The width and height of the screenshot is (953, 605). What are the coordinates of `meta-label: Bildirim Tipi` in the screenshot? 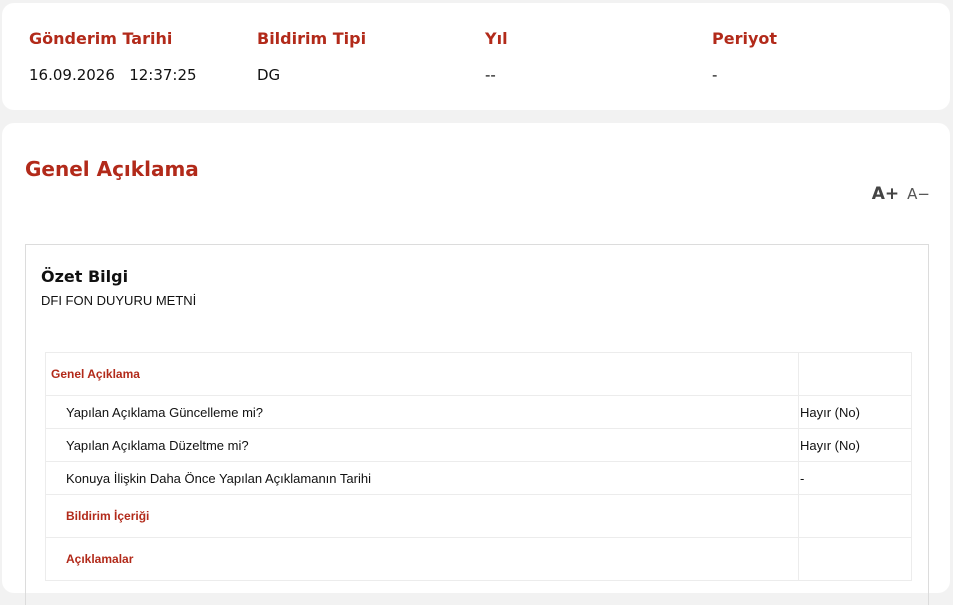 It's located at (312, 38).